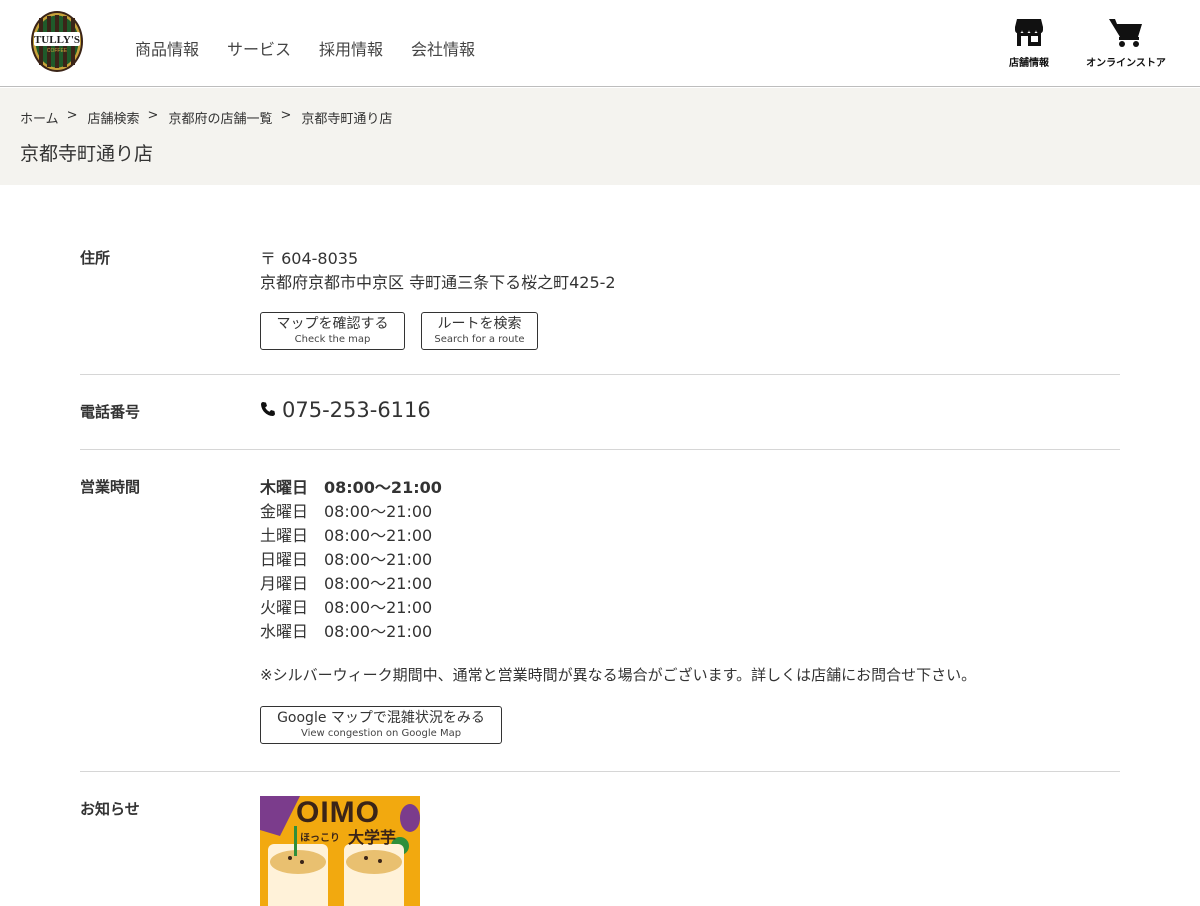 This screenshot has width=1200, height=906. I want to click on hours-row: 火曜日 08:00〜21:00, so click(618, 608).